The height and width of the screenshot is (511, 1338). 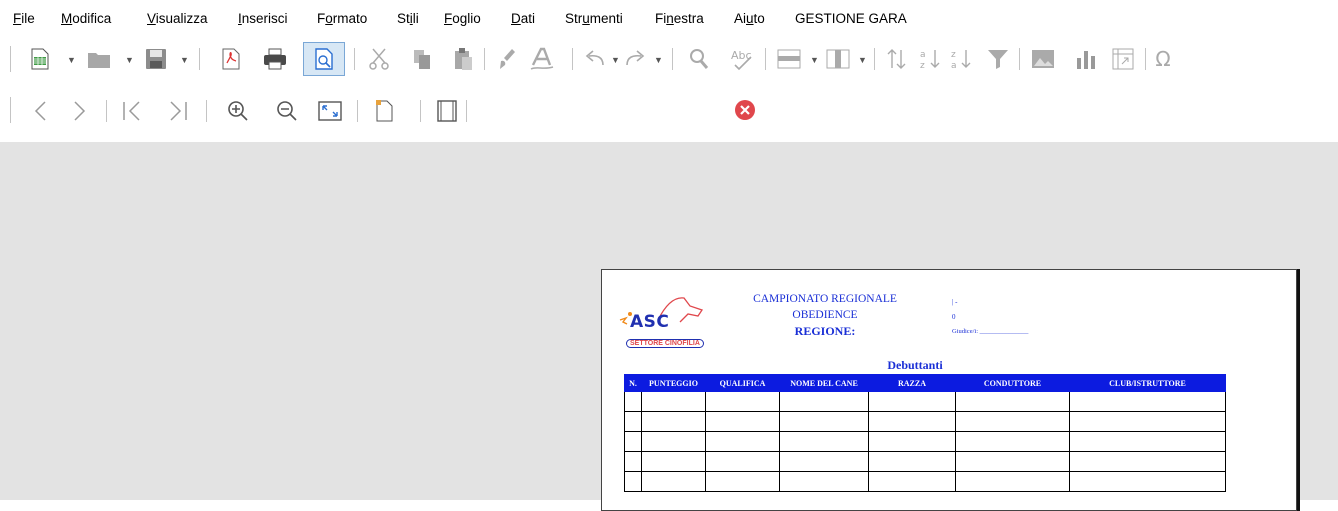 What do you see at coordinates (542, 59) in the screenshot?
I see `clear-formatting-icon` at bounding box center [542, 59].